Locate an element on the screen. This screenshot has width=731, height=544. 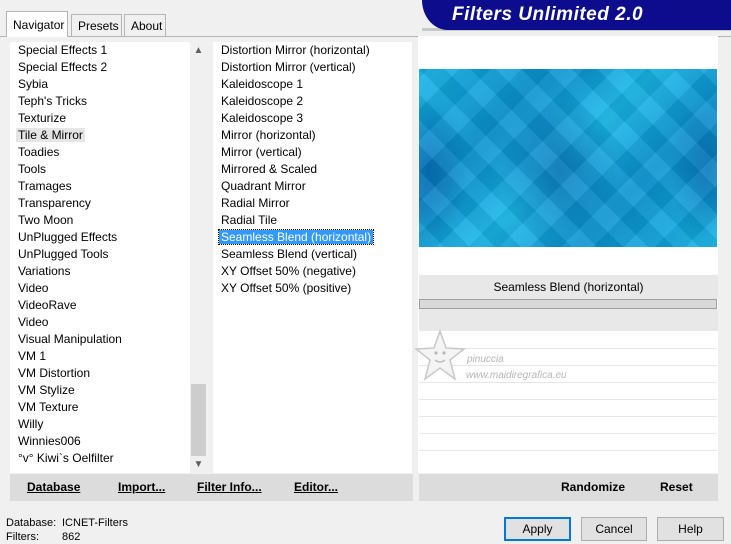
category-item: Winnies006 is located at coordinates (100, 441).